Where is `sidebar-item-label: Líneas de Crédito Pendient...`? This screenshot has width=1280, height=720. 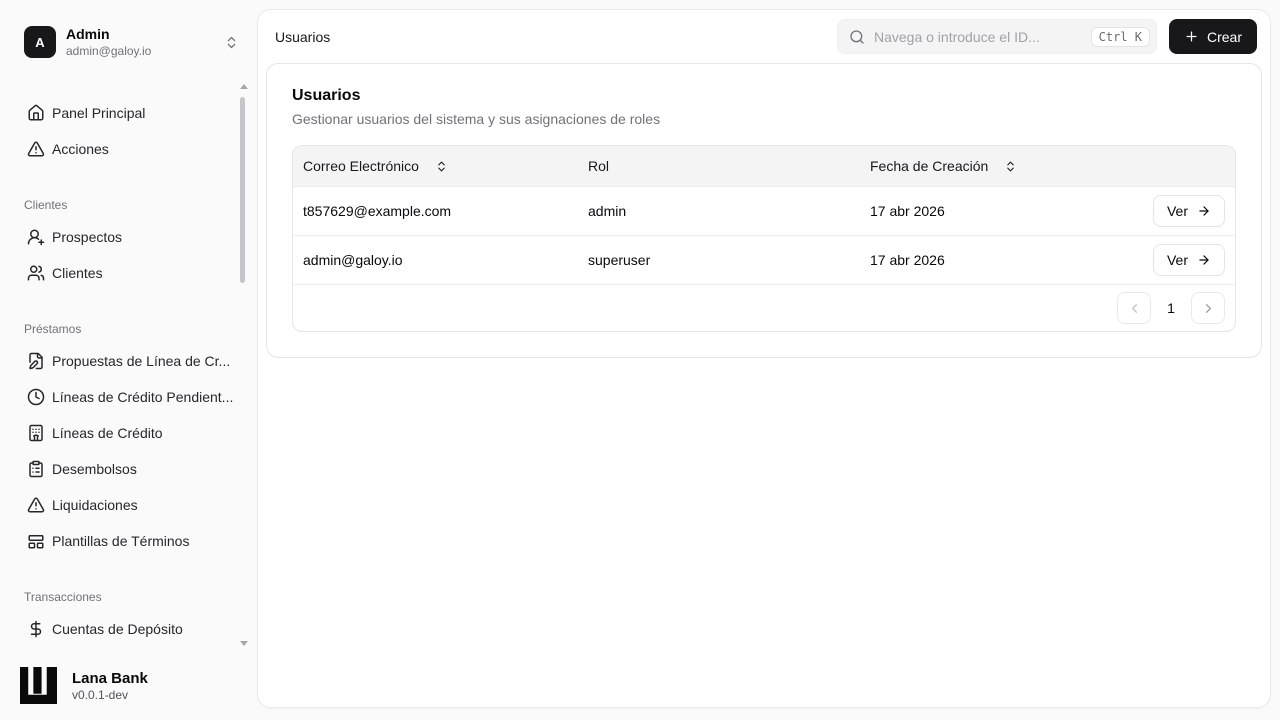
sidebar-item-label: Líneas de Crédito Pendient... is located at coordinates (143, 396).